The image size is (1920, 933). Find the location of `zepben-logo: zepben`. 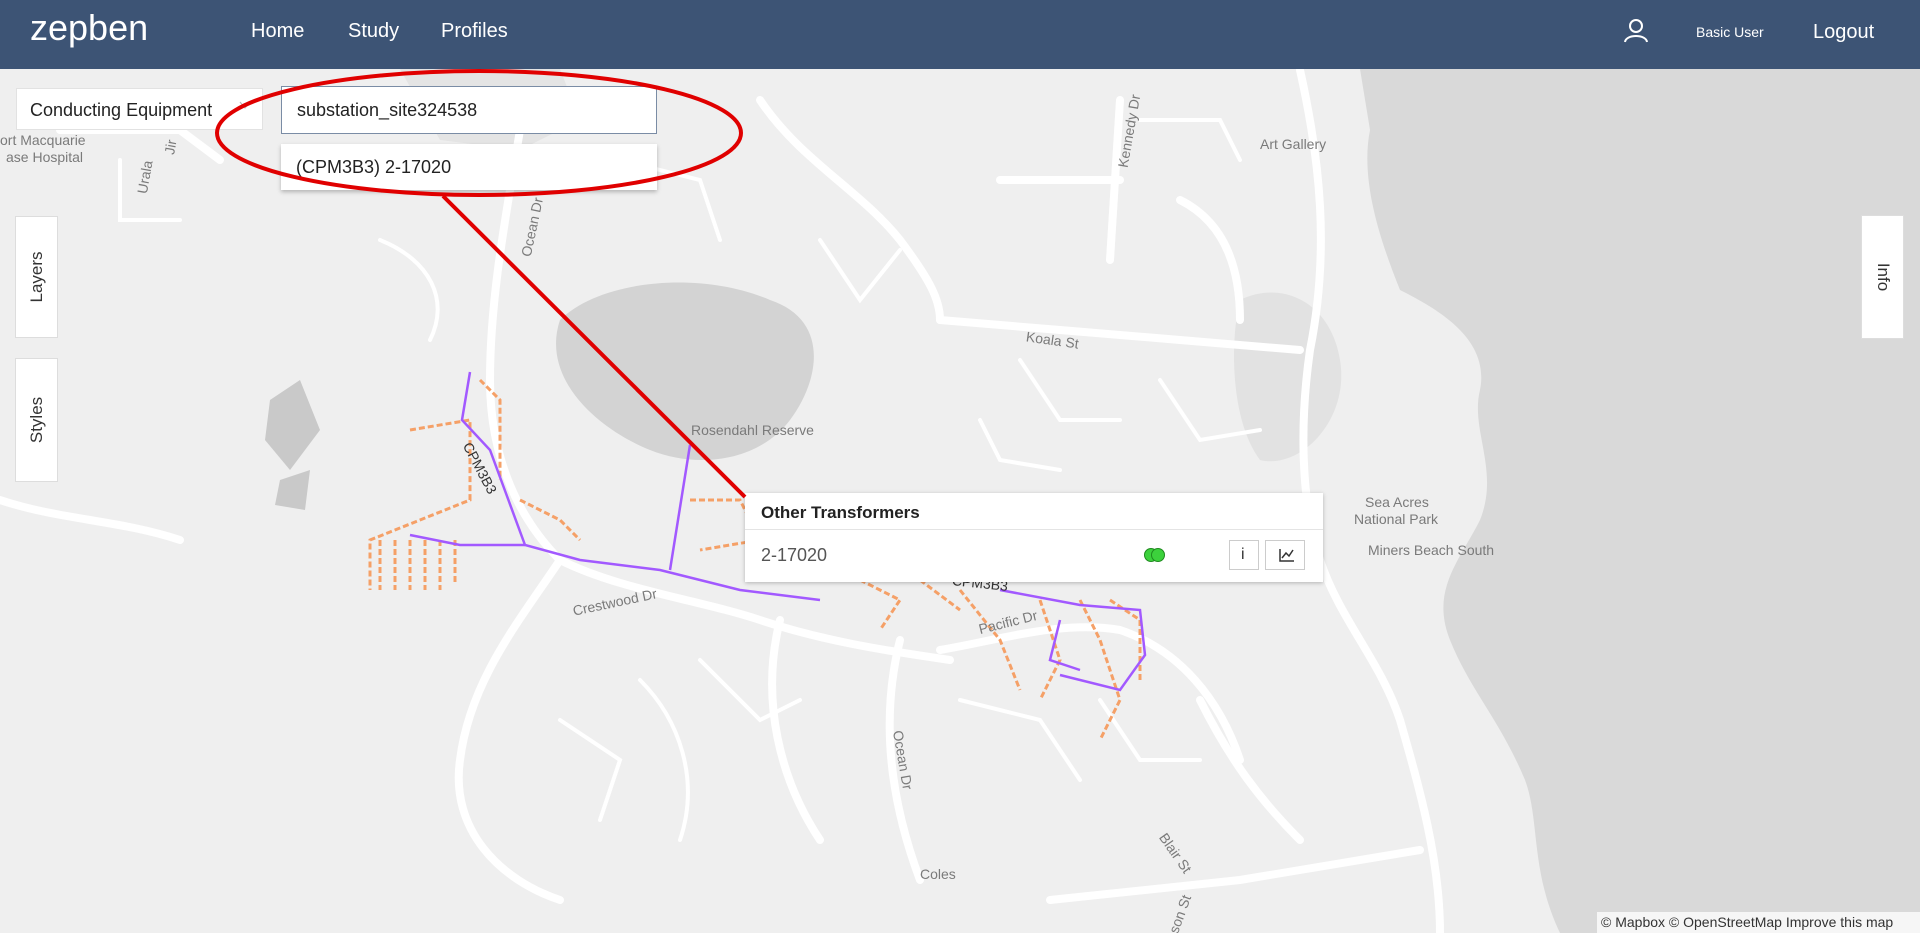

zepben-logo: zepben is located at coordinates (95, 32).